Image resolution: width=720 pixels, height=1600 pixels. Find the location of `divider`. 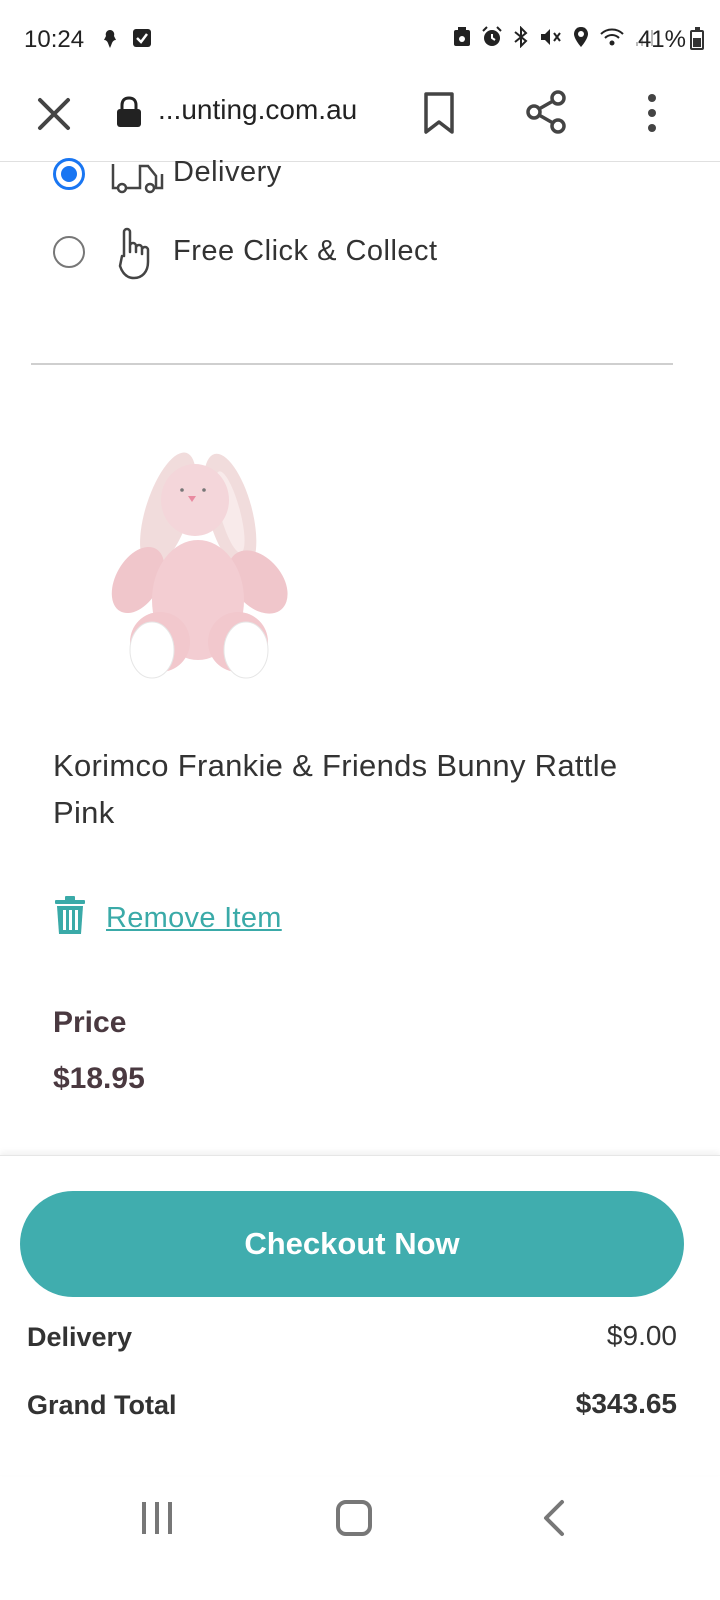

divider is located at coordinates (352, 364).